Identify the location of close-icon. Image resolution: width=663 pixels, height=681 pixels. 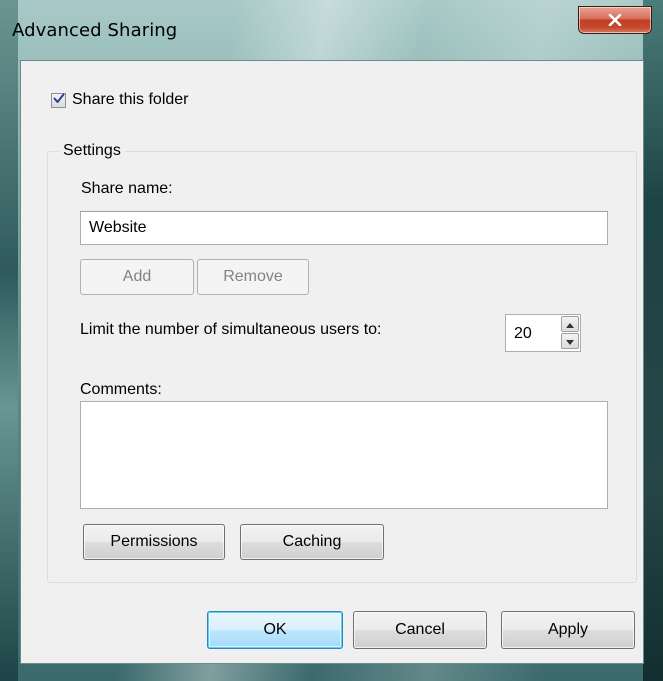
(615, 20).